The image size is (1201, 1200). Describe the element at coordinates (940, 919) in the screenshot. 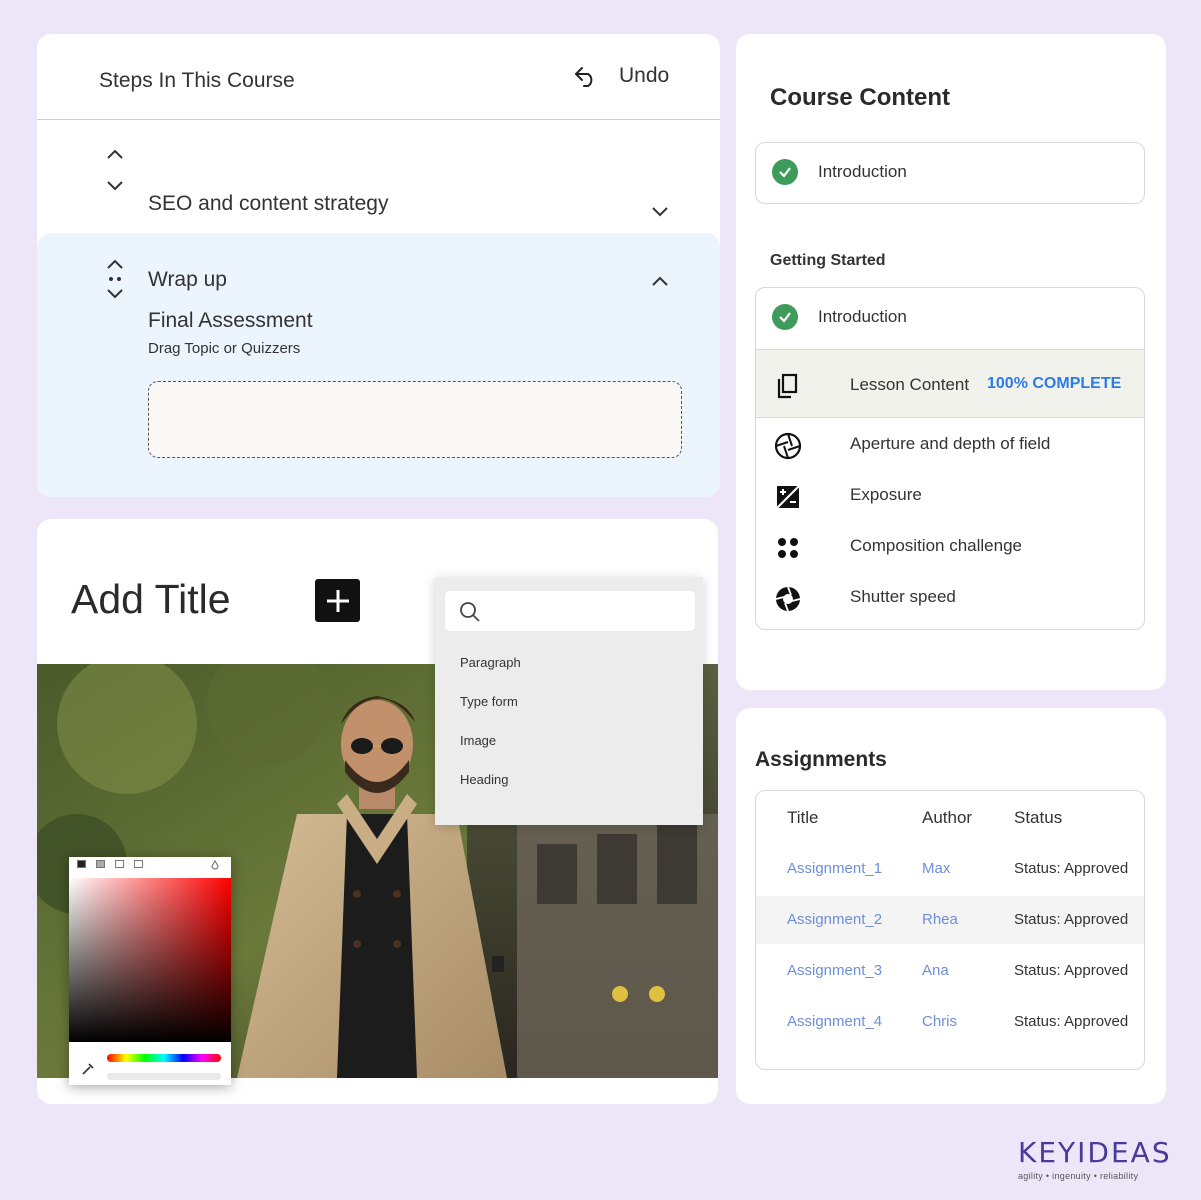

I see `assignment-author-link: Rhea` at that location.